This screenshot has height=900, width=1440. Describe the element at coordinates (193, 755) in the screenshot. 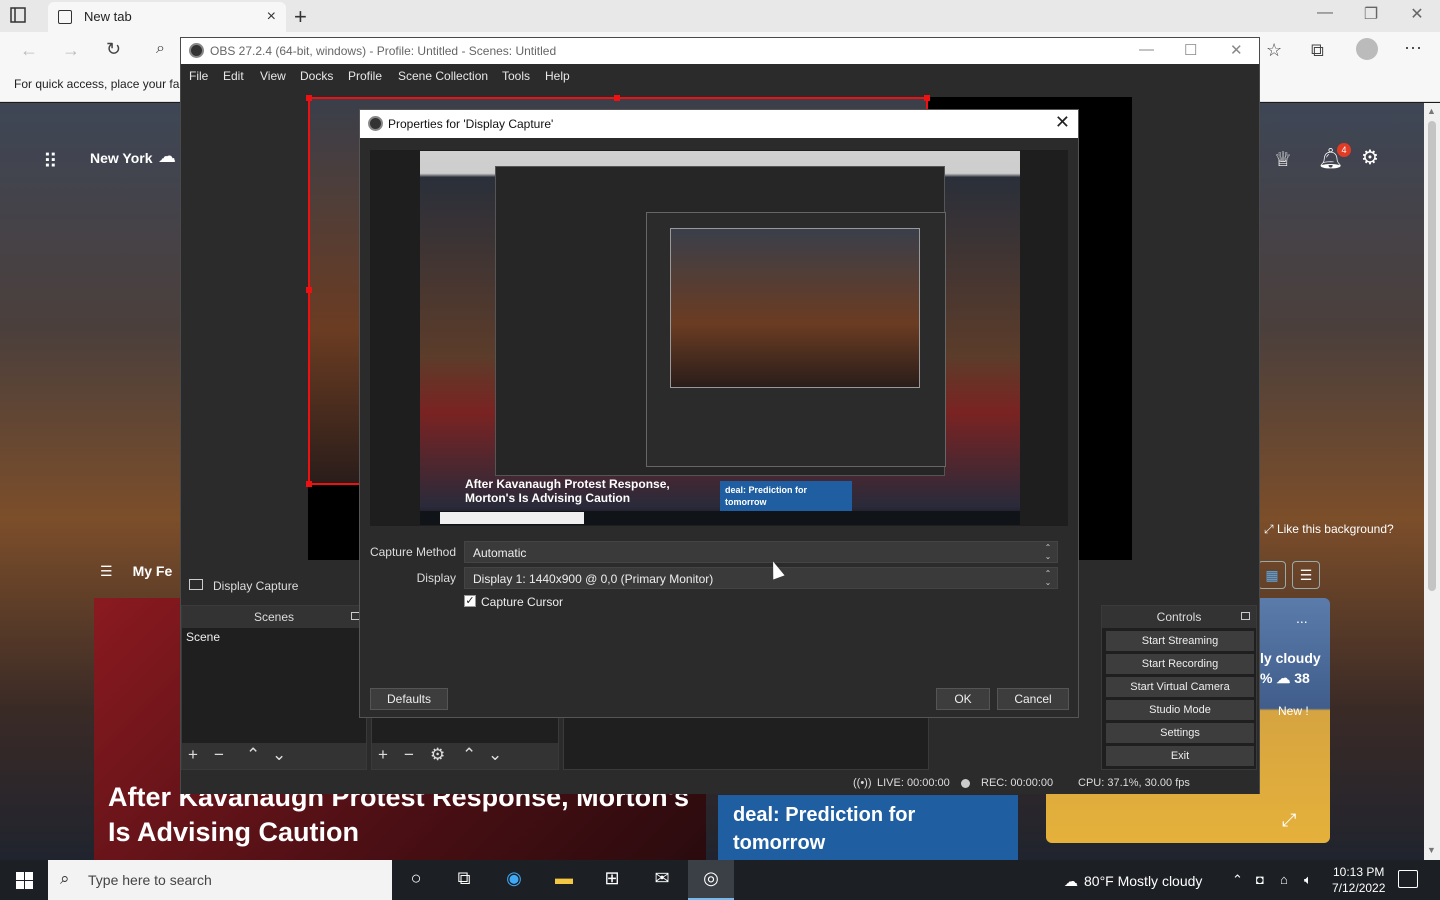

I see `add-scene-icon: +` at that location.